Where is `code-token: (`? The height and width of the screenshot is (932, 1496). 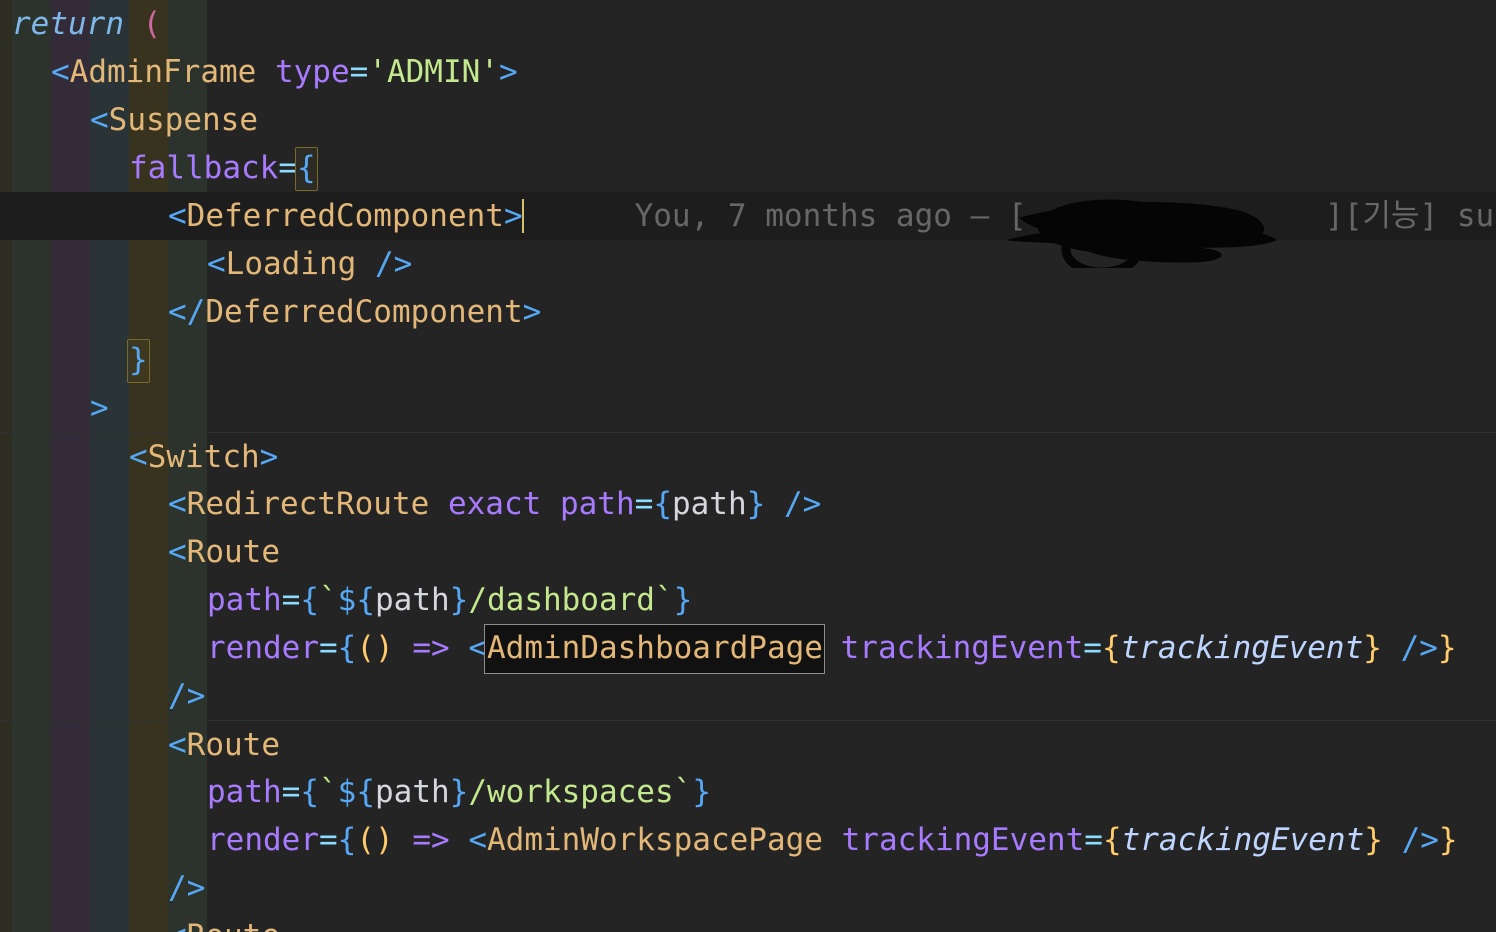
code-token: ( is located at coordinates (152, 24).